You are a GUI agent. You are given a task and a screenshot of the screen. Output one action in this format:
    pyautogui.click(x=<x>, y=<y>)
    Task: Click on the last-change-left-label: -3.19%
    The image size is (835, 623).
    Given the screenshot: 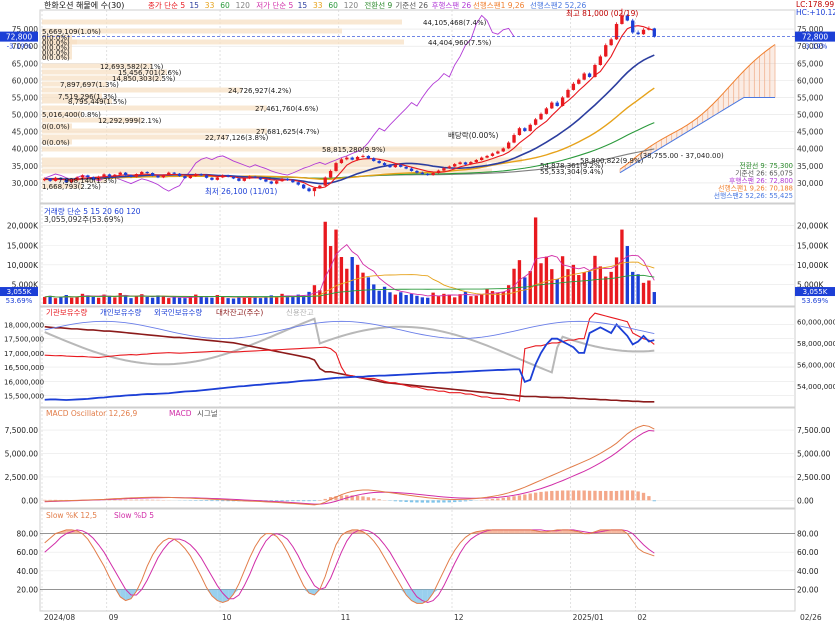 What is the action you would take?
    pyautogui.click(x=19, y=47)
    